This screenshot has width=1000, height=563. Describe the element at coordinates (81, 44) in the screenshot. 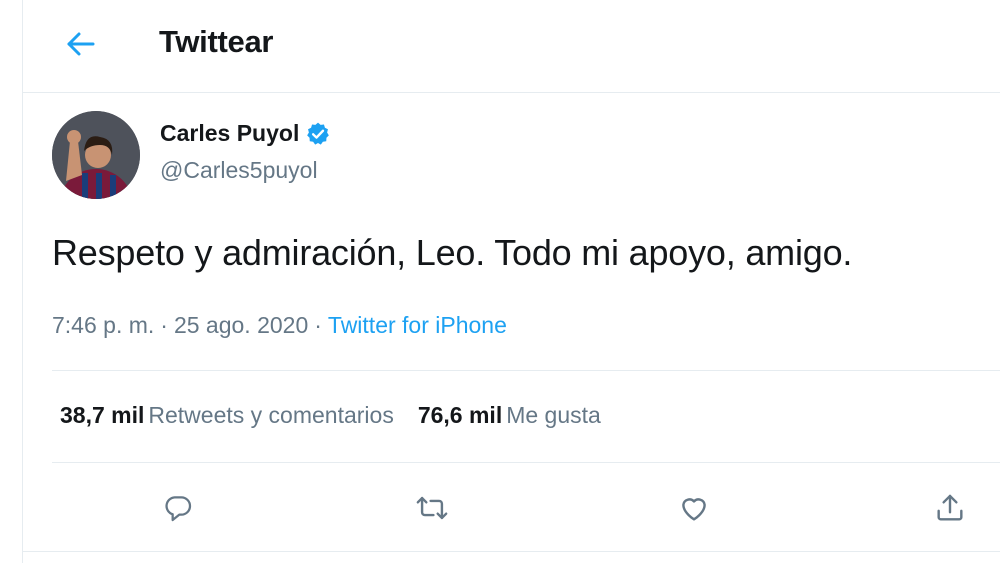

I see `arrow-left-icon` at that location.